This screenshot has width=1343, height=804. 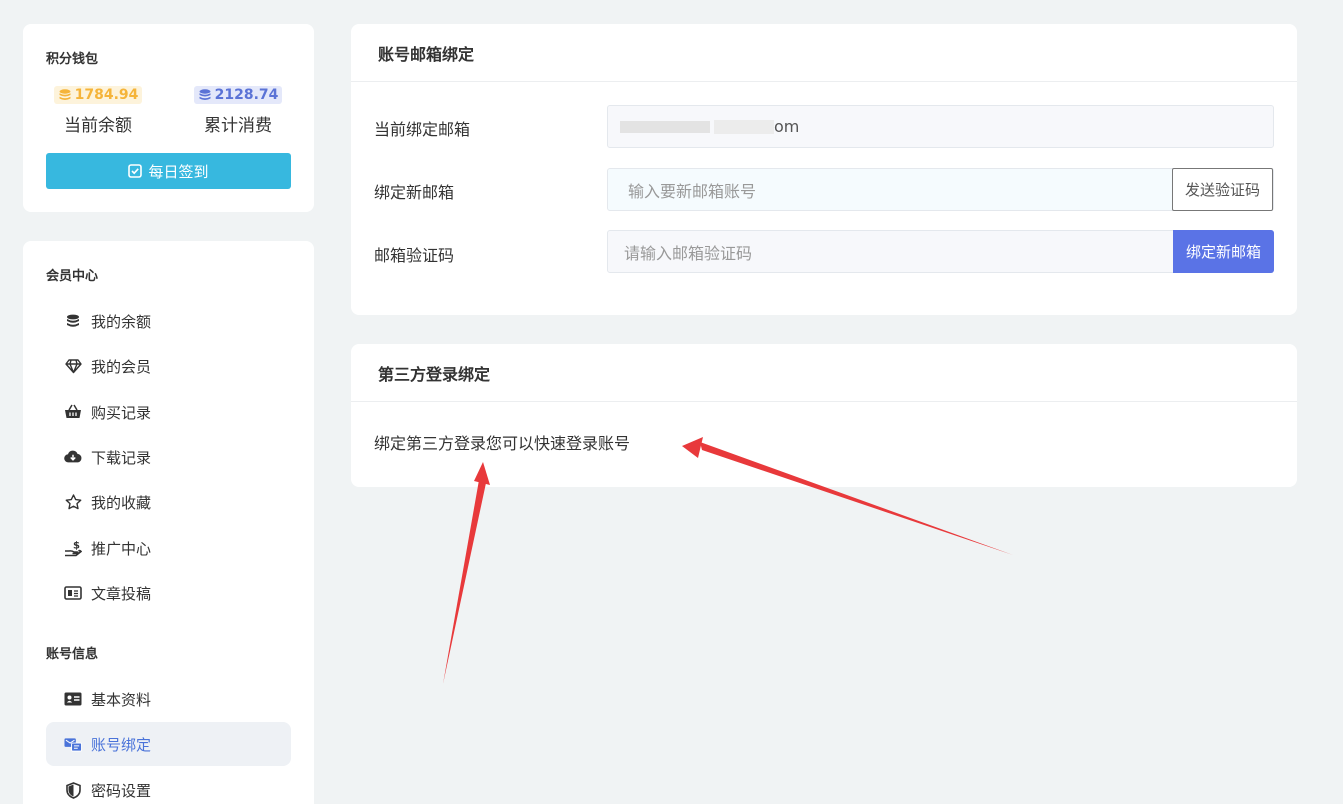 What do you see at coordinates (178, 171) in the screenshot?
I see `daily-checkin-label: 每日签到` at bounding box center [178, 171].